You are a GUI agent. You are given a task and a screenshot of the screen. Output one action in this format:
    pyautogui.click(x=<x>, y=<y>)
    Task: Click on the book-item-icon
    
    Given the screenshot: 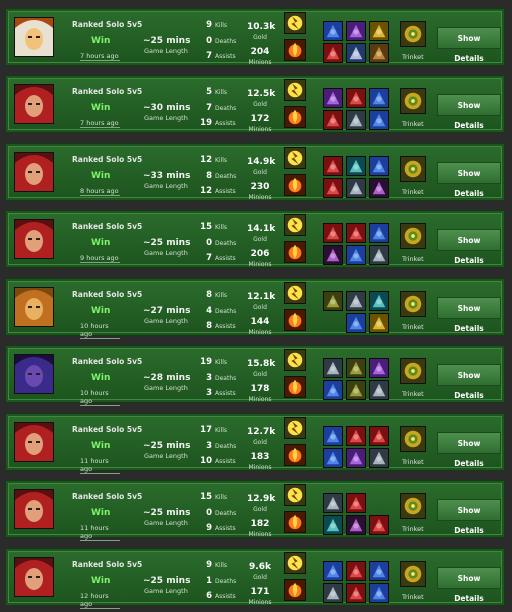 What is the action you would take?
    pyautogui.click(x=379, y=53)
    